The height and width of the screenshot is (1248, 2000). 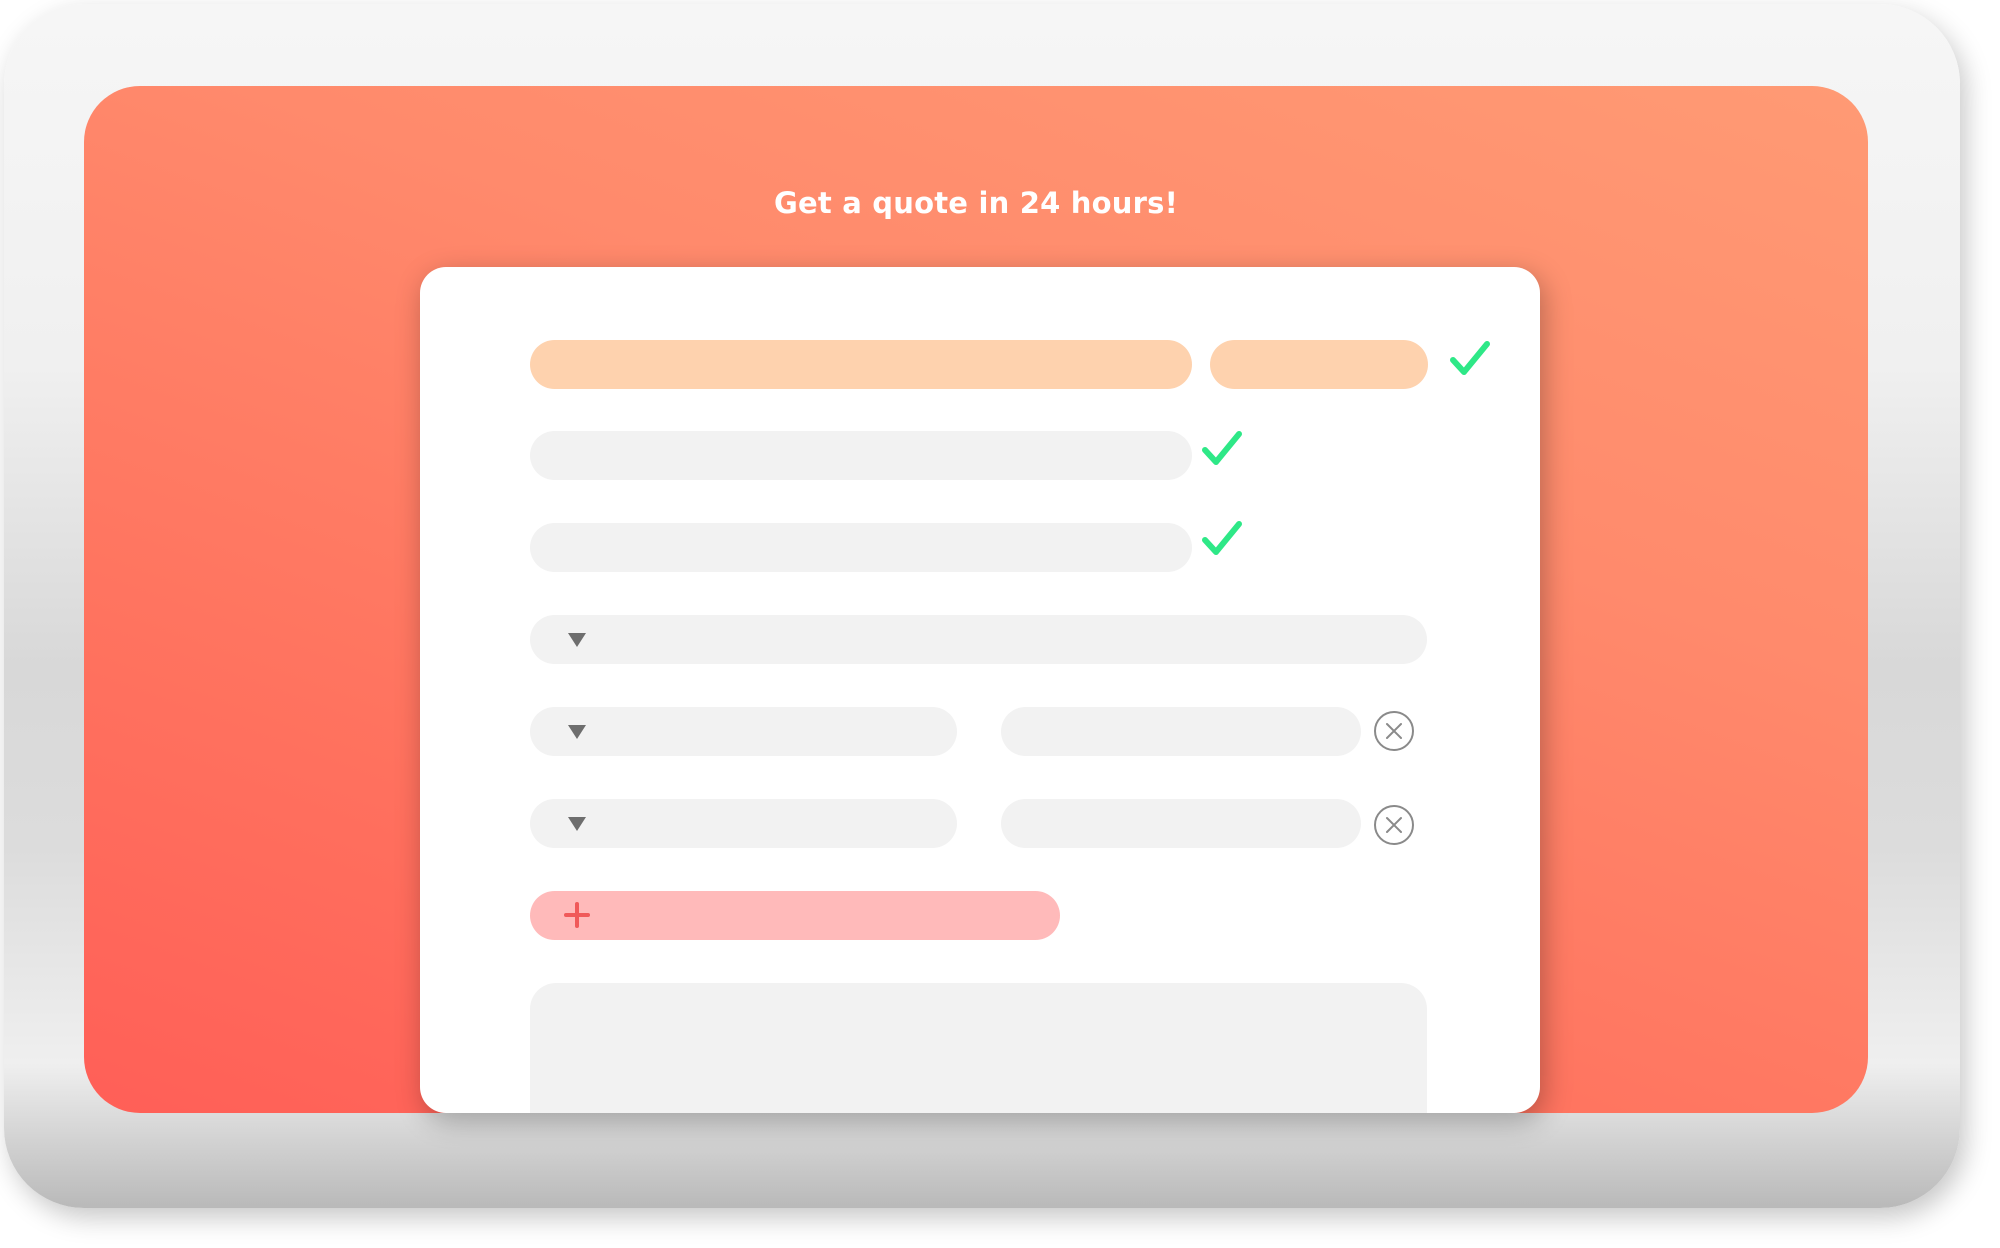 What do you see at coordinates (577, 915) in the screenshot?
I see `plus-icon` at bounding box center [577, 915].